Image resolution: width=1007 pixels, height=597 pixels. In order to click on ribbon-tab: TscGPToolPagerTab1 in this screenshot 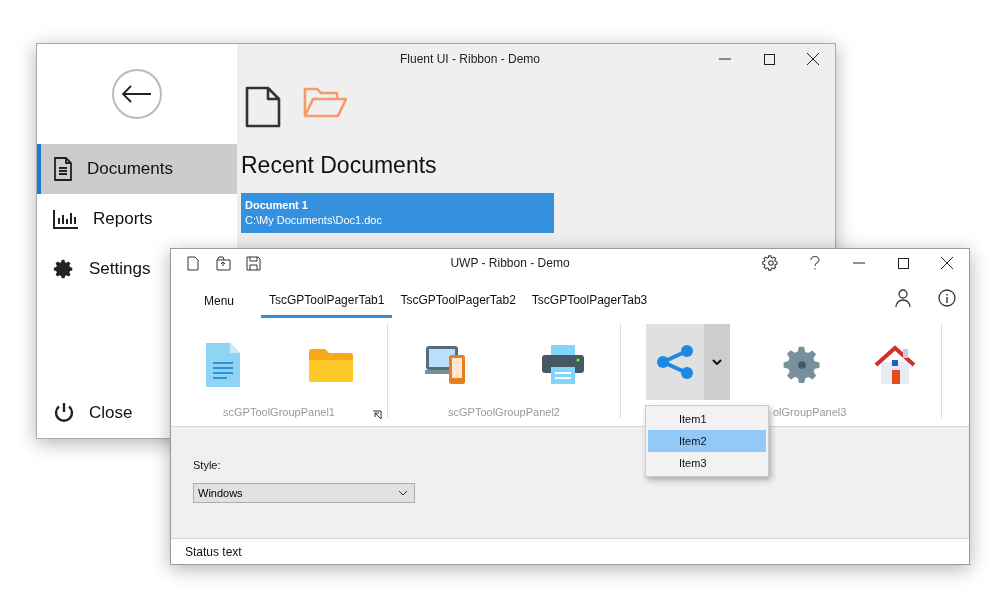, I will do `click(327, 301)`.